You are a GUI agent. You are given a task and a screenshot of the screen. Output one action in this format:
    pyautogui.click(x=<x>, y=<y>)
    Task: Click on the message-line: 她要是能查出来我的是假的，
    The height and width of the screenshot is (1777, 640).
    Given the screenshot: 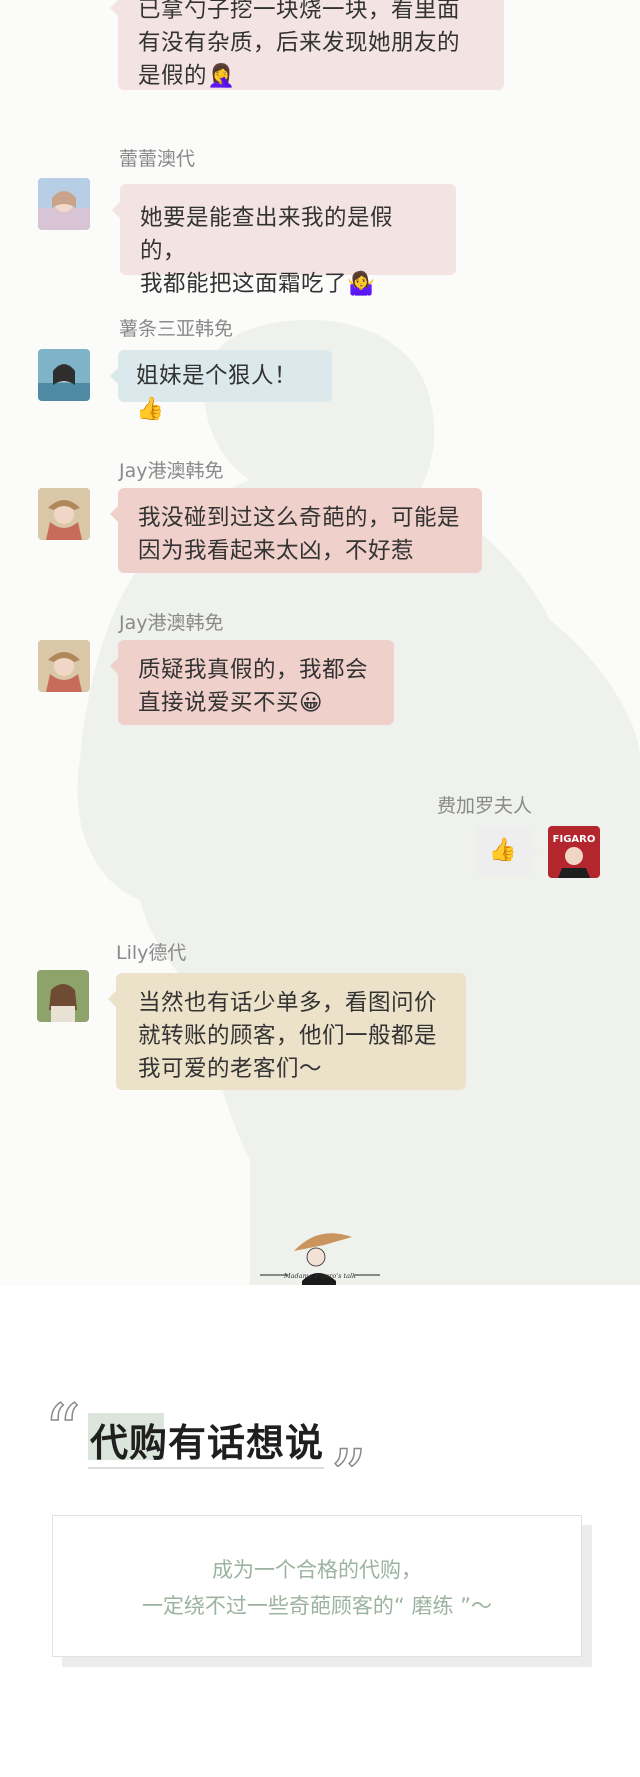 What is the action you would take?
    pyautogui.click(x=267, y=234)
    